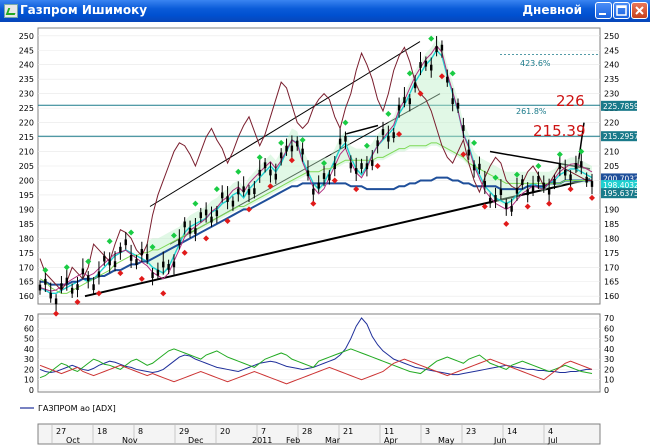  What do you see at coordinates (611, 152) in the screenshot?
I see `y-tick-label-right: 210` at bounding box center [611, 152].